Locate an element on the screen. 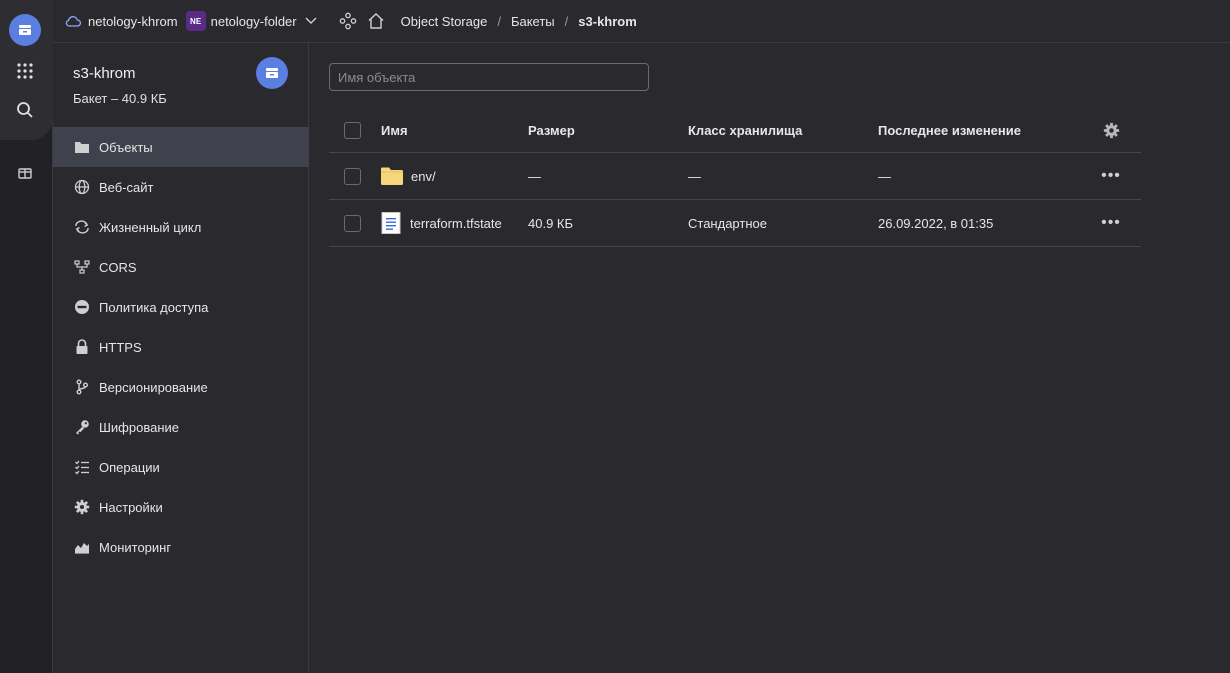  breadcrumb-object-storage: Object Storage is located at coordinates (444, 21).